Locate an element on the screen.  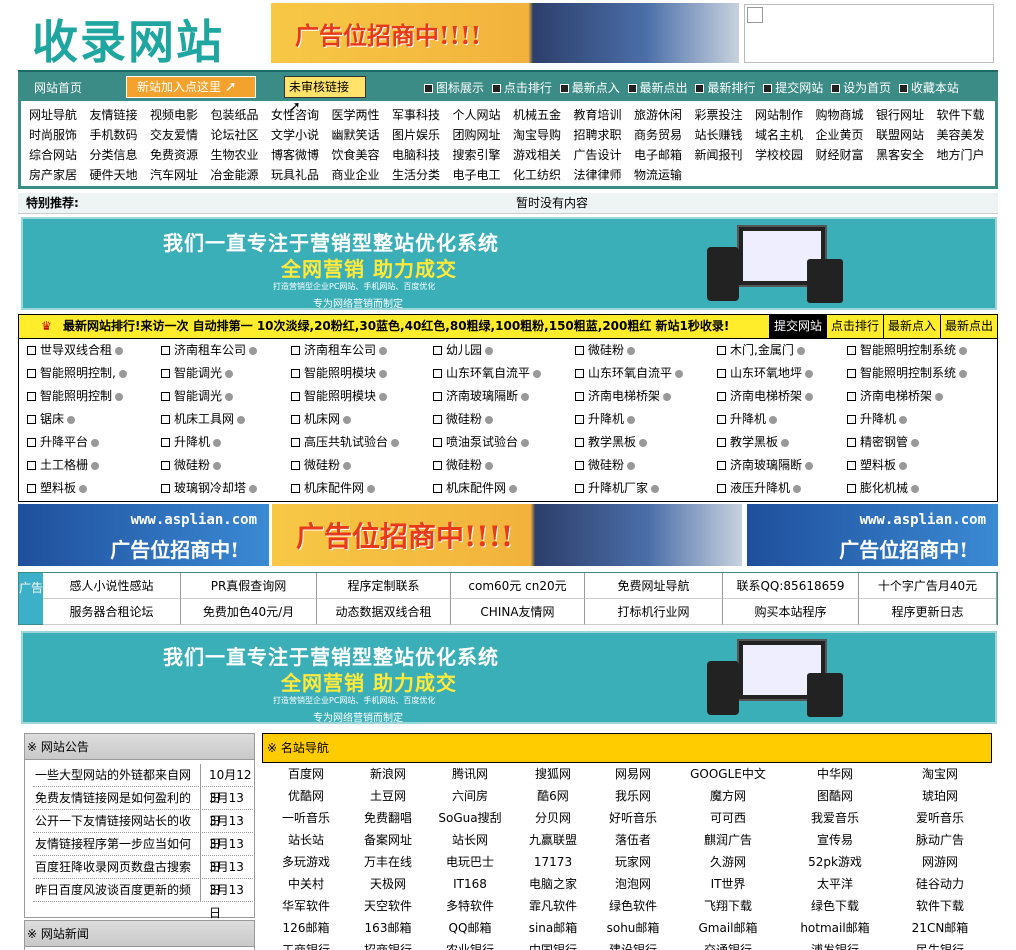
famous-site-link: 21CN邮箱 is located at coordinates (940, 928).